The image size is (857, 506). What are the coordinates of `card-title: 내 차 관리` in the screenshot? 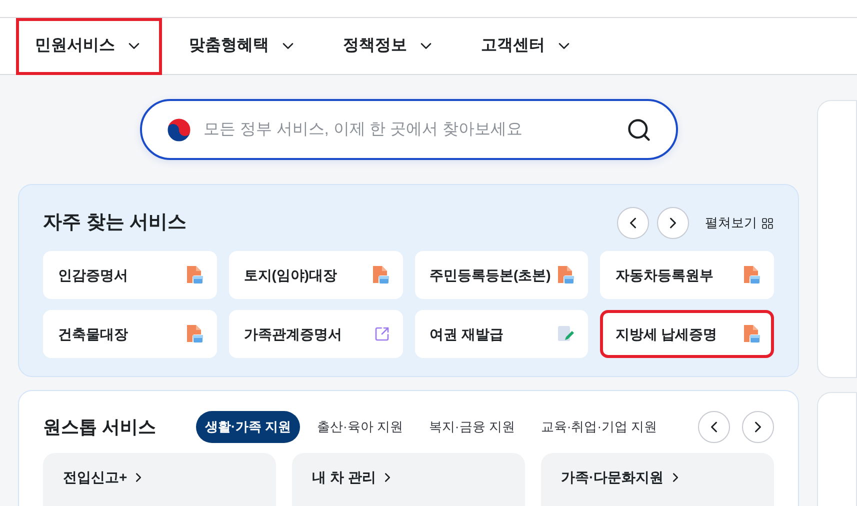 It's located at (408, 477).